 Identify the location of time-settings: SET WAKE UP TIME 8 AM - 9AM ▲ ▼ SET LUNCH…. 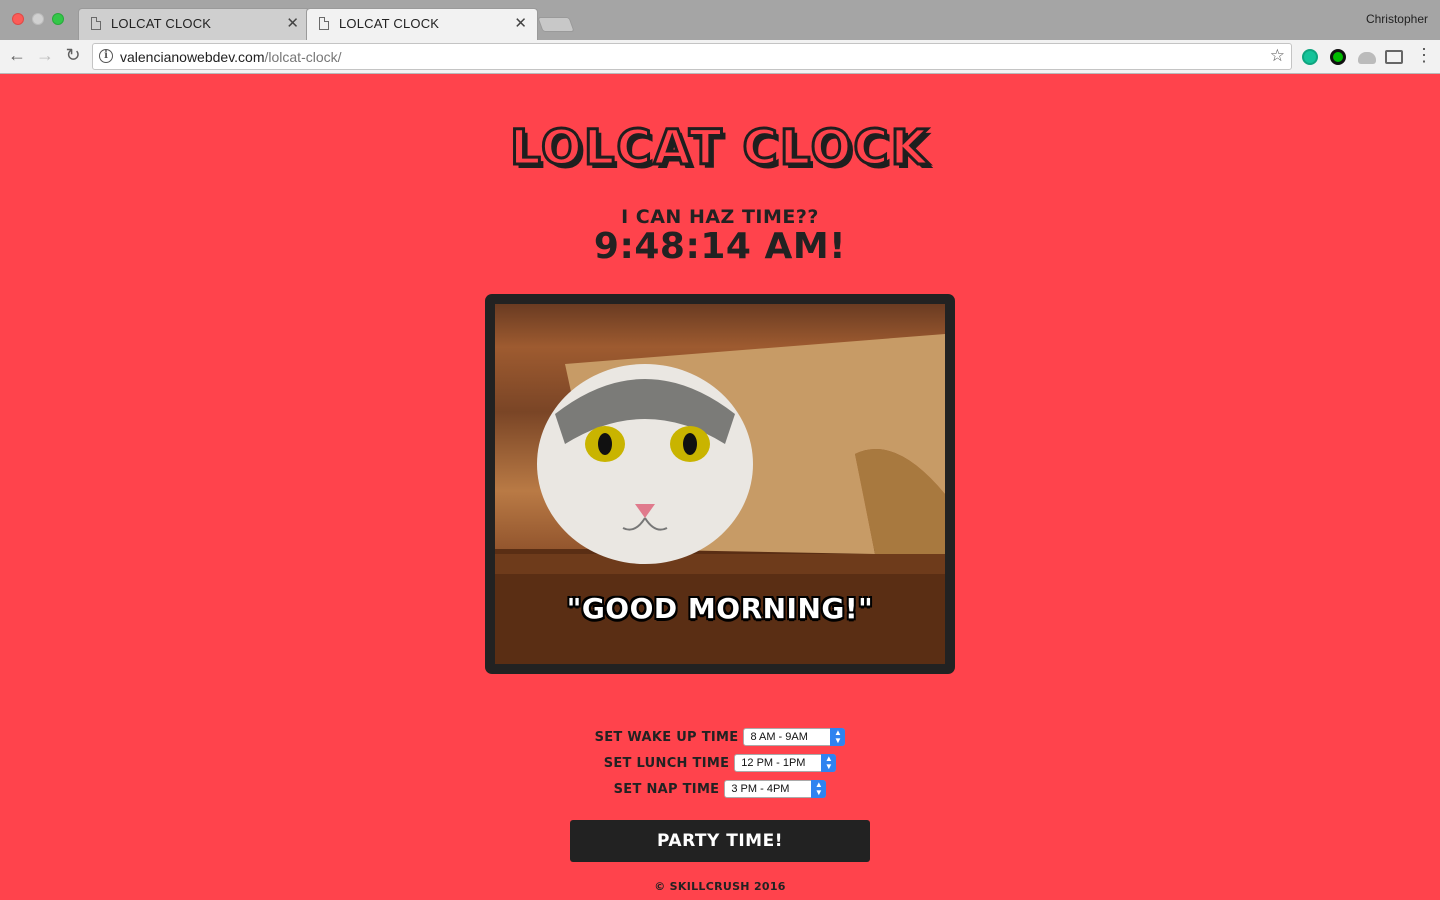
(720, 763).